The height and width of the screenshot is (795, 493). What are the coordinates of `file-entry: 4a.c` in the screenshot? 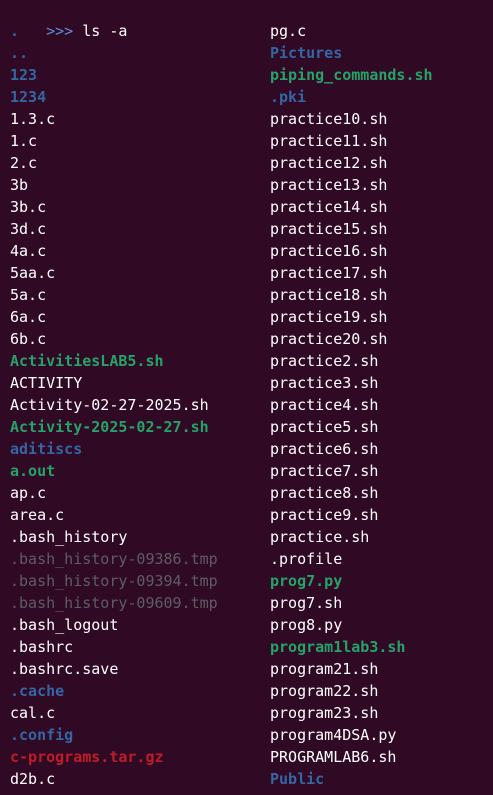 It's located at (28, 251).